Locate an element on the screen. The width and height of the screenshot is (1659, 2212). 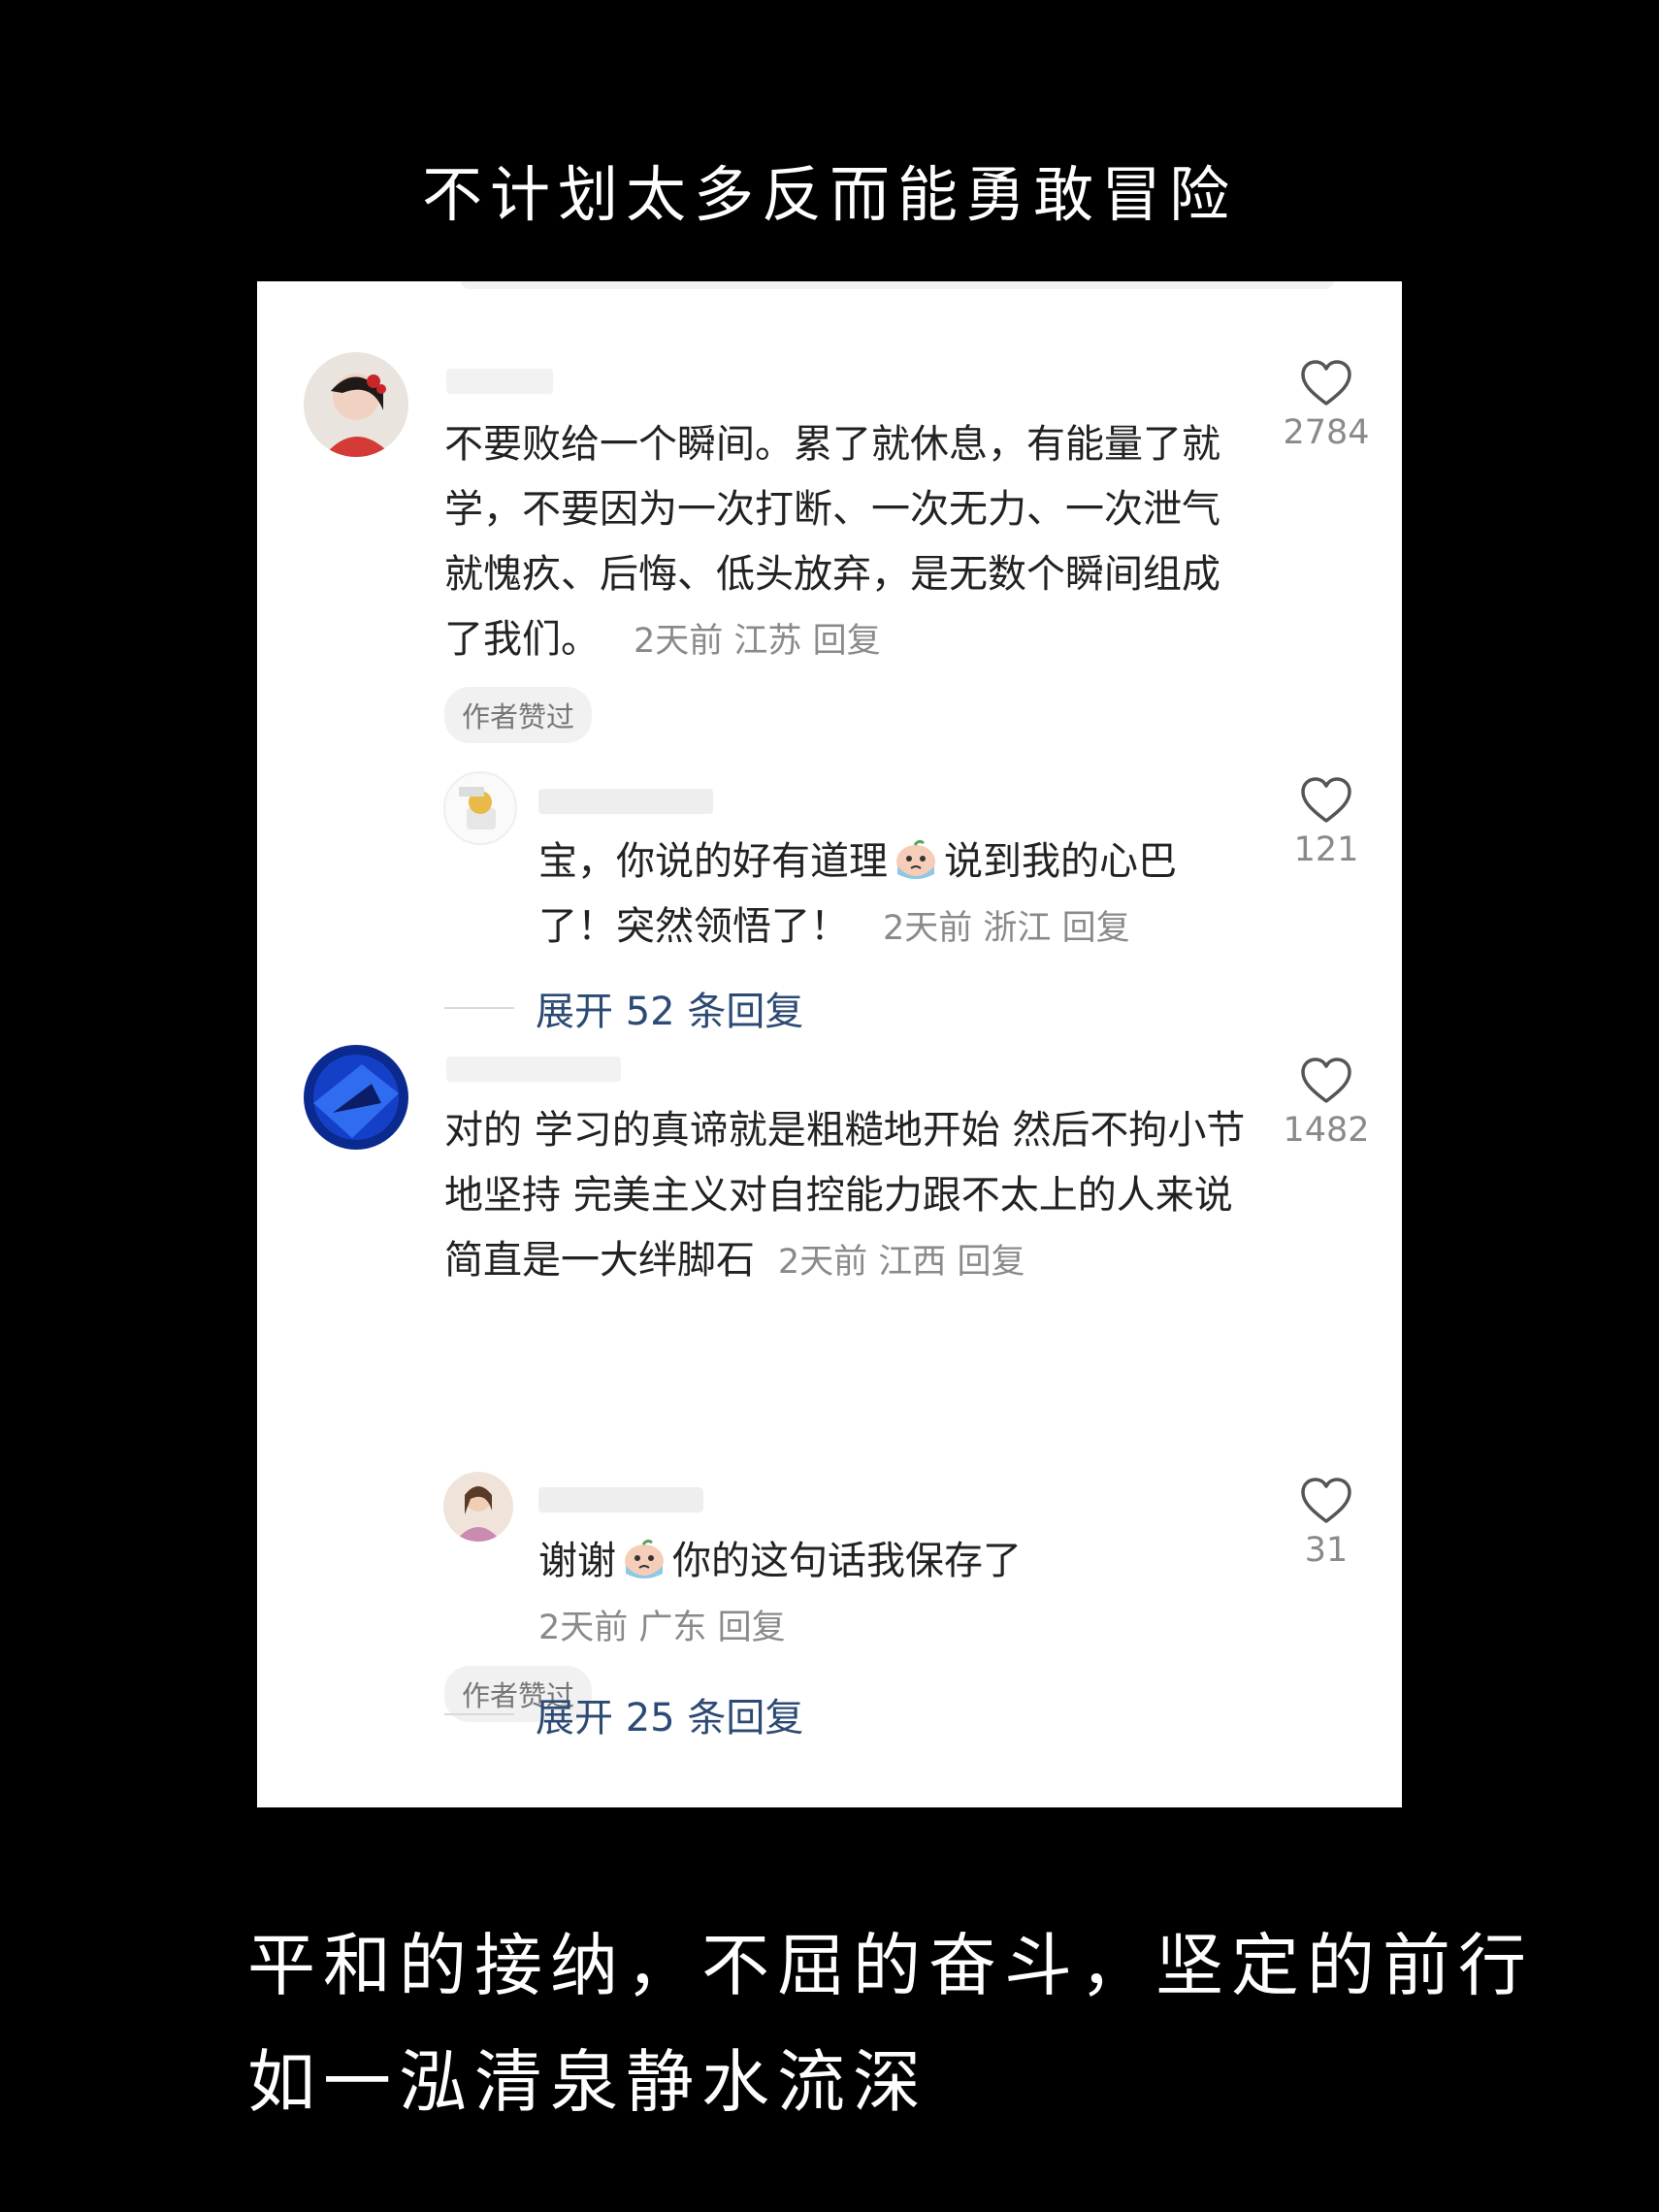
expand-replies-label: 展开 25 条回复 is located at coordinates (670, 1718).